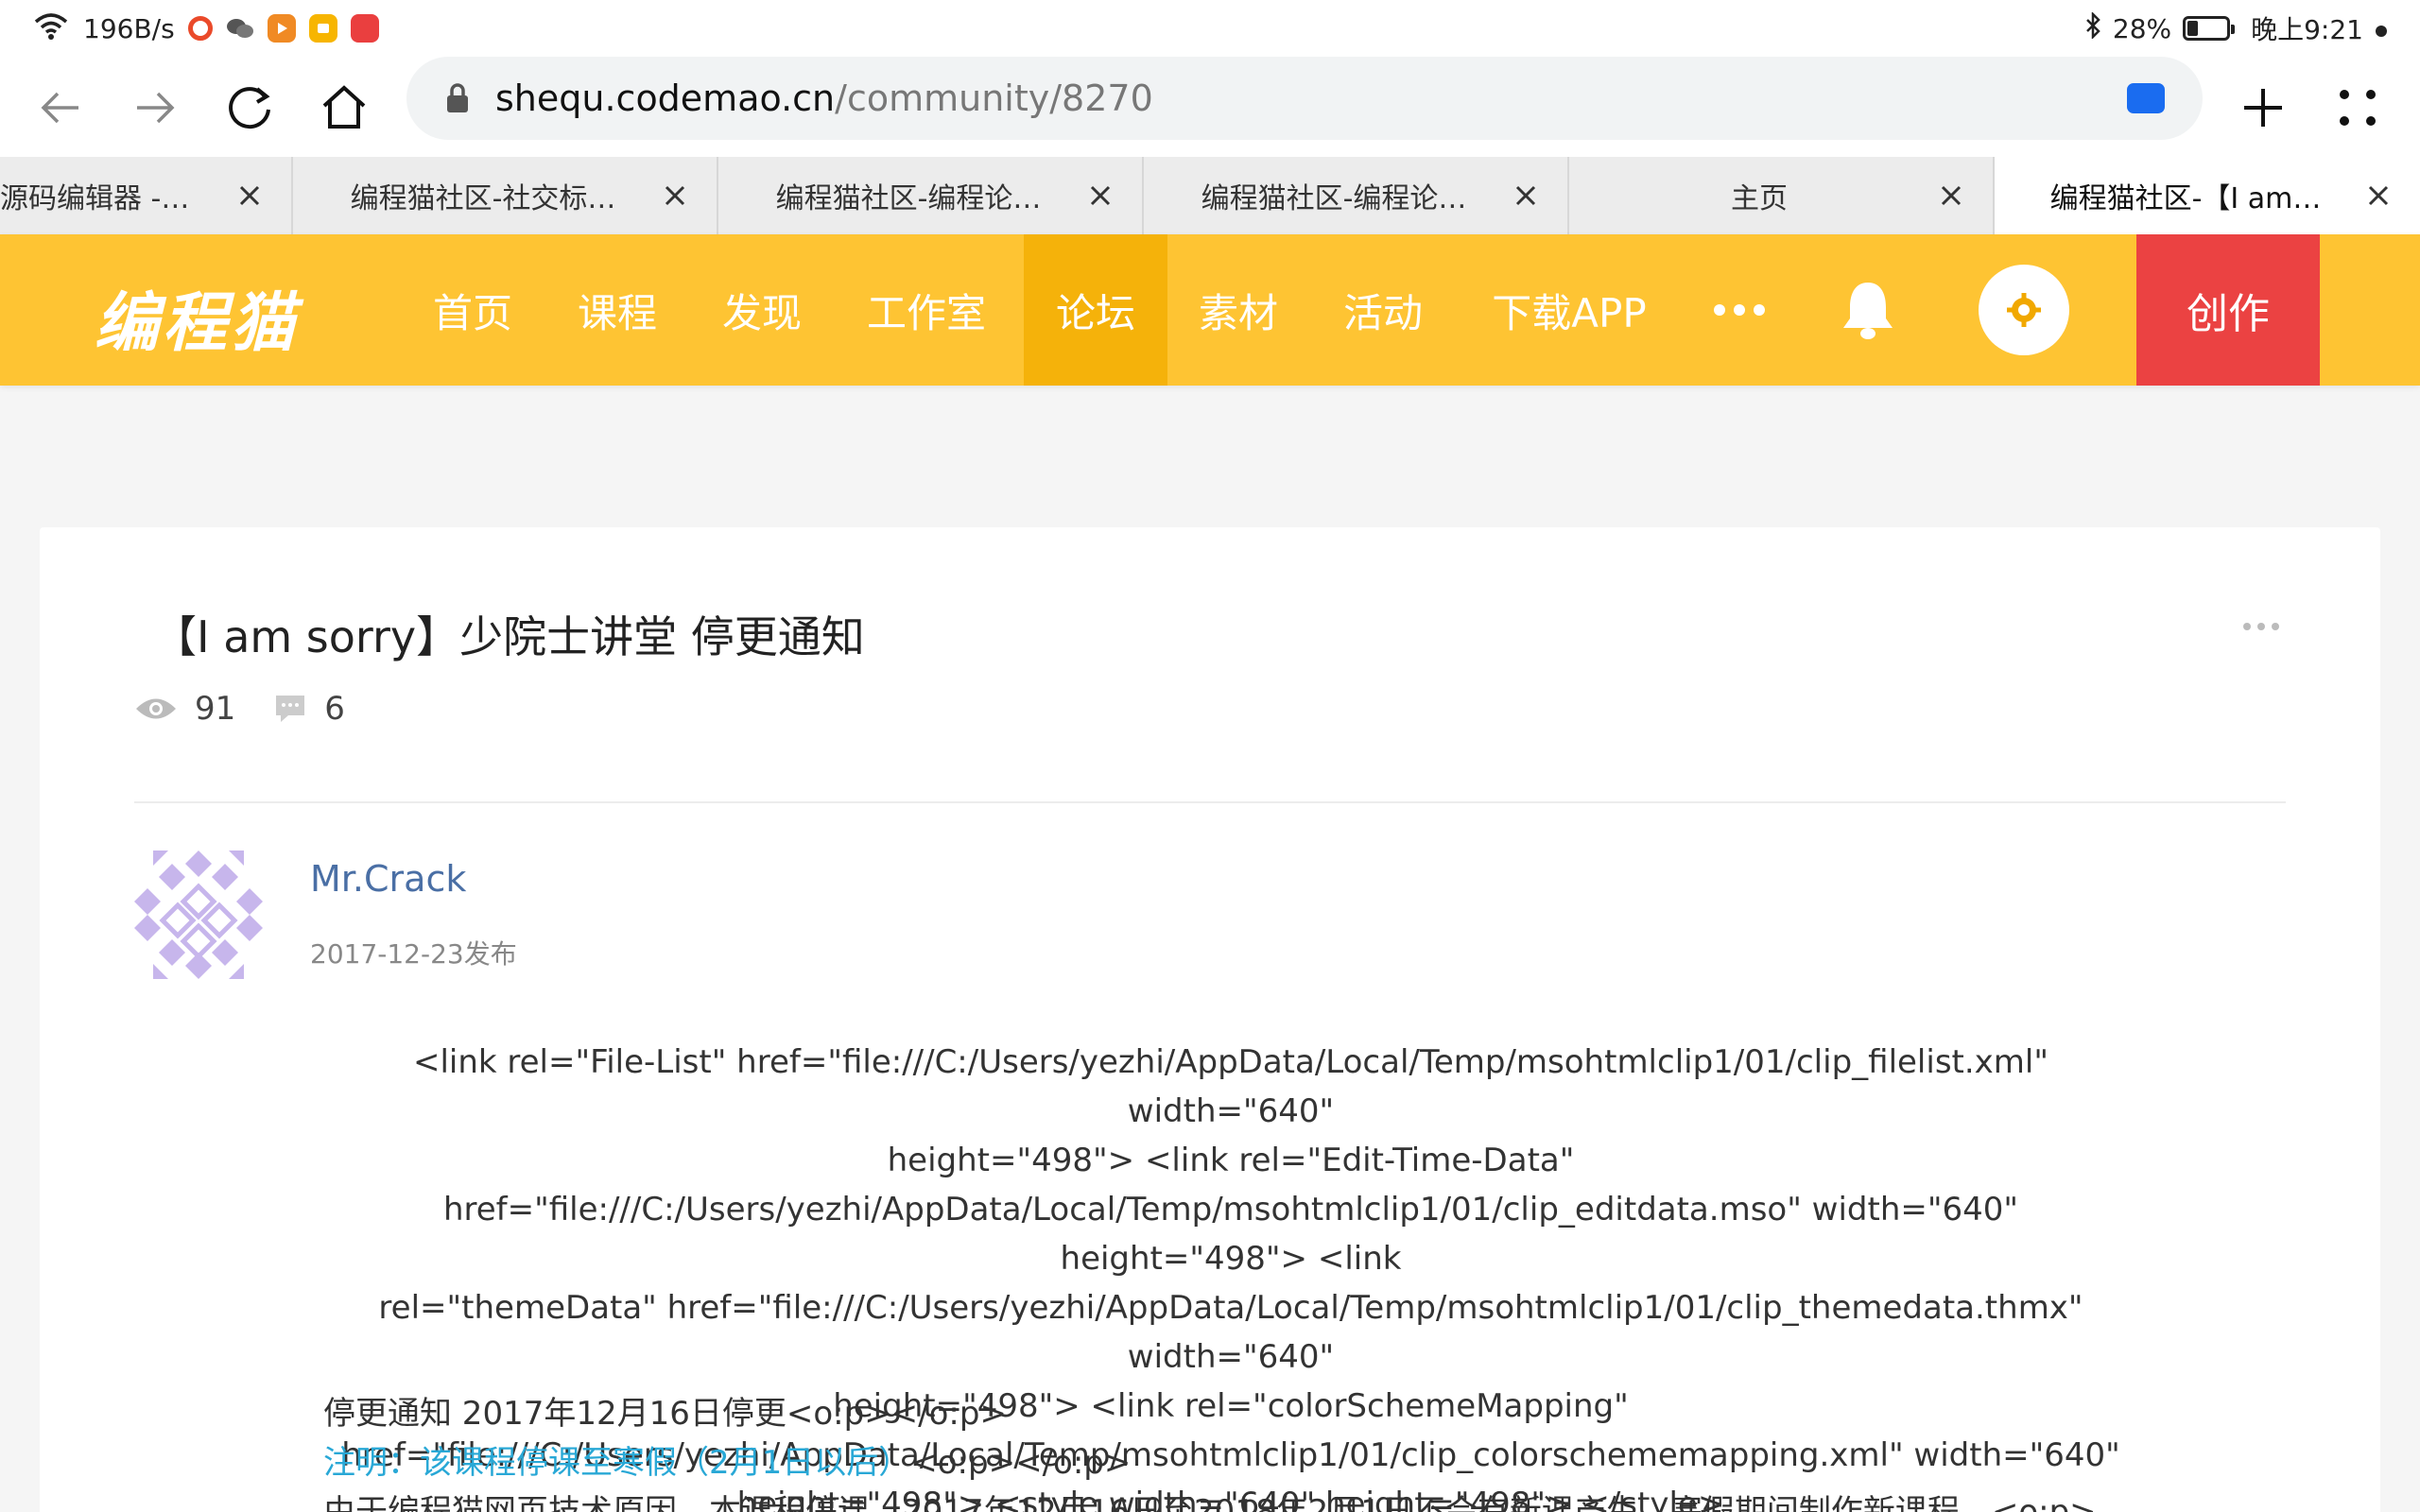 The width and height of the screenshot is (2420, 1512). I want to click on nav-courses: 课程, so click(617, 310).